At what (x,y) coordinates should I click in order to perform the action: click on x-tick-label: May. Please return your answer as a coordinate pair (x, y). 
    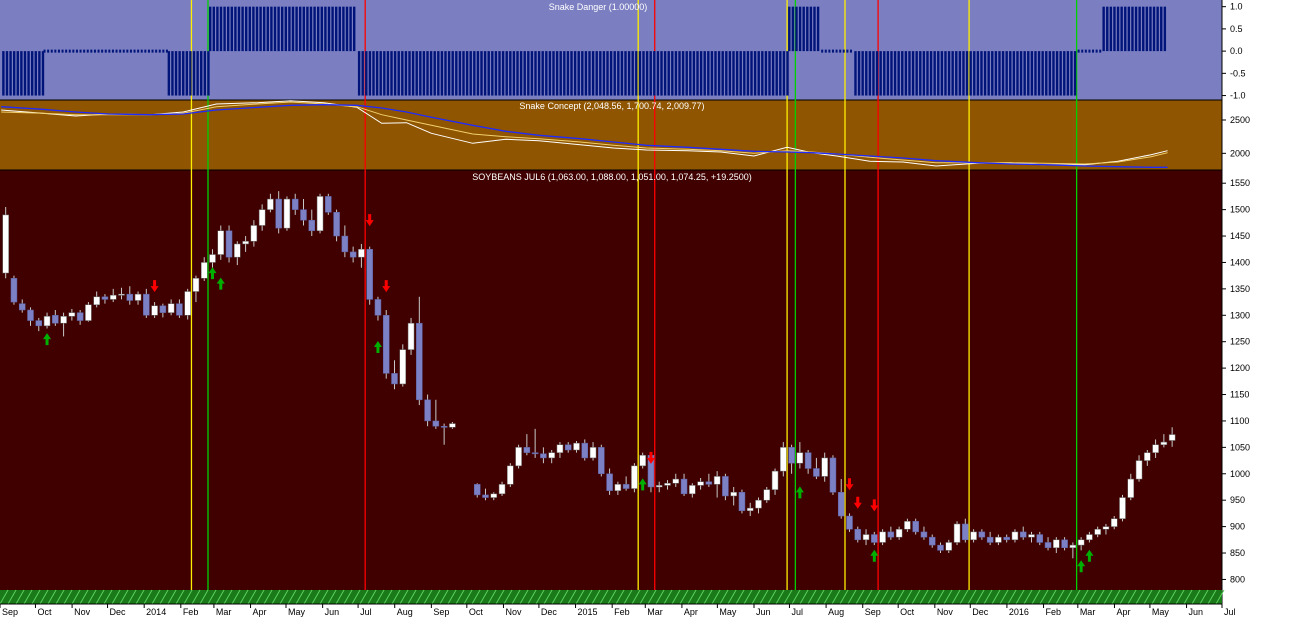
    Looking at the image, I should click on (728, 612).